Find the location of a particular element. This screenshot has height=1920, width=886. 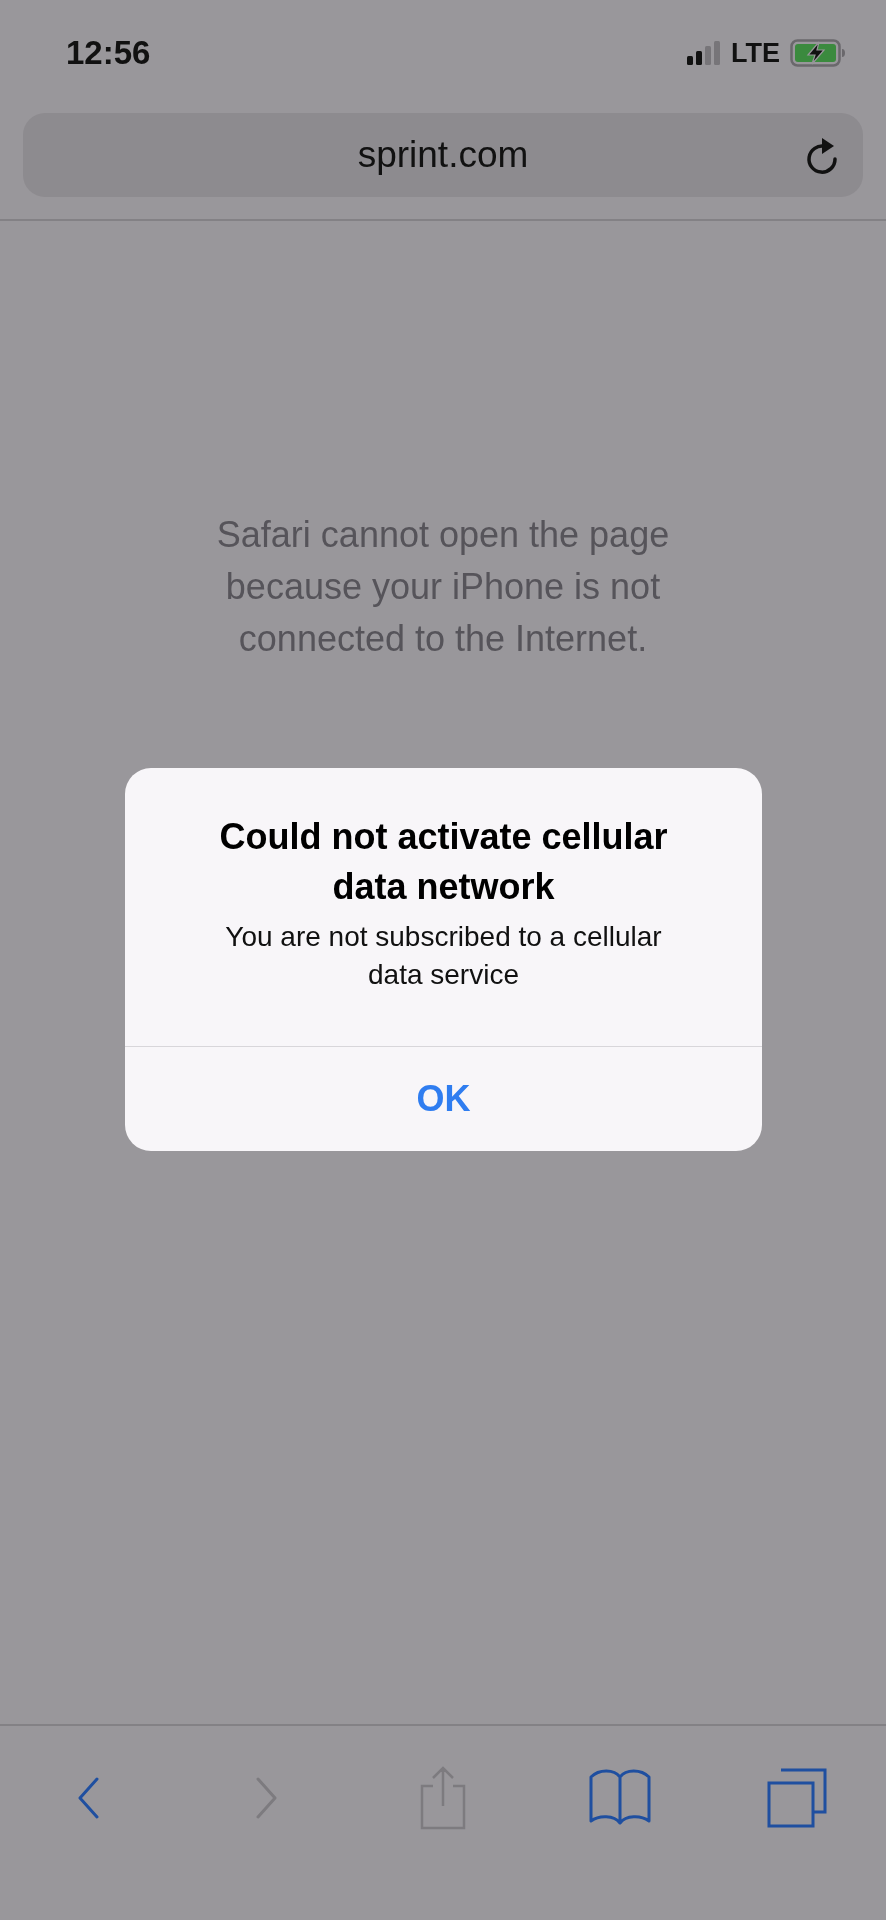

error-message: Safari cannot open the page because your iPhone is not connected to the Internet. is located at coordinates (443, 587).